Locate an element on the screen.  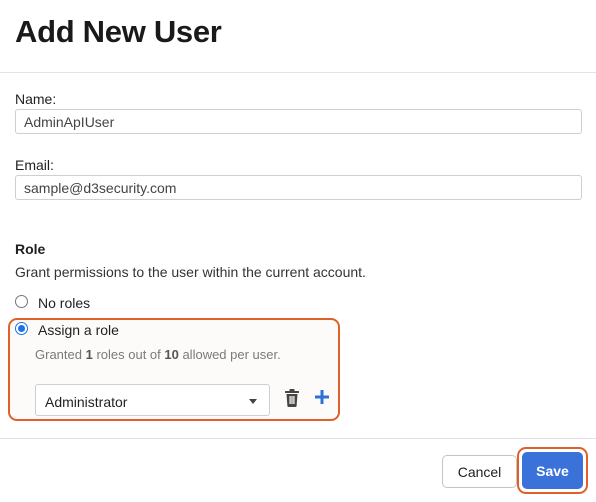
assign-role-radio is located at coordinates (21, 328).